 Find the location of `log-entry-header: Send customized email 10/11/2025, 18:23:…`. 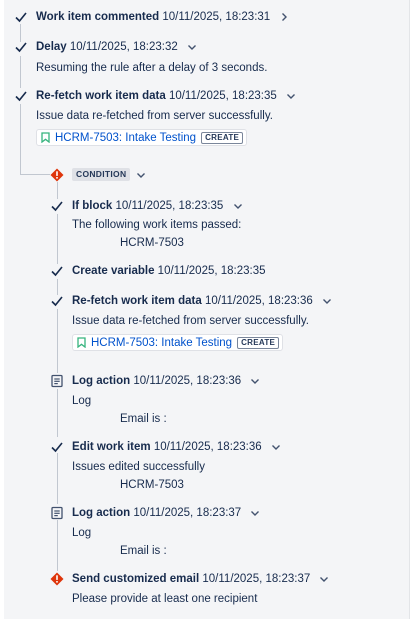

log-entry-header: Send customized email 10/11/2025, 18:23:… is located at coordinates (200, 579).